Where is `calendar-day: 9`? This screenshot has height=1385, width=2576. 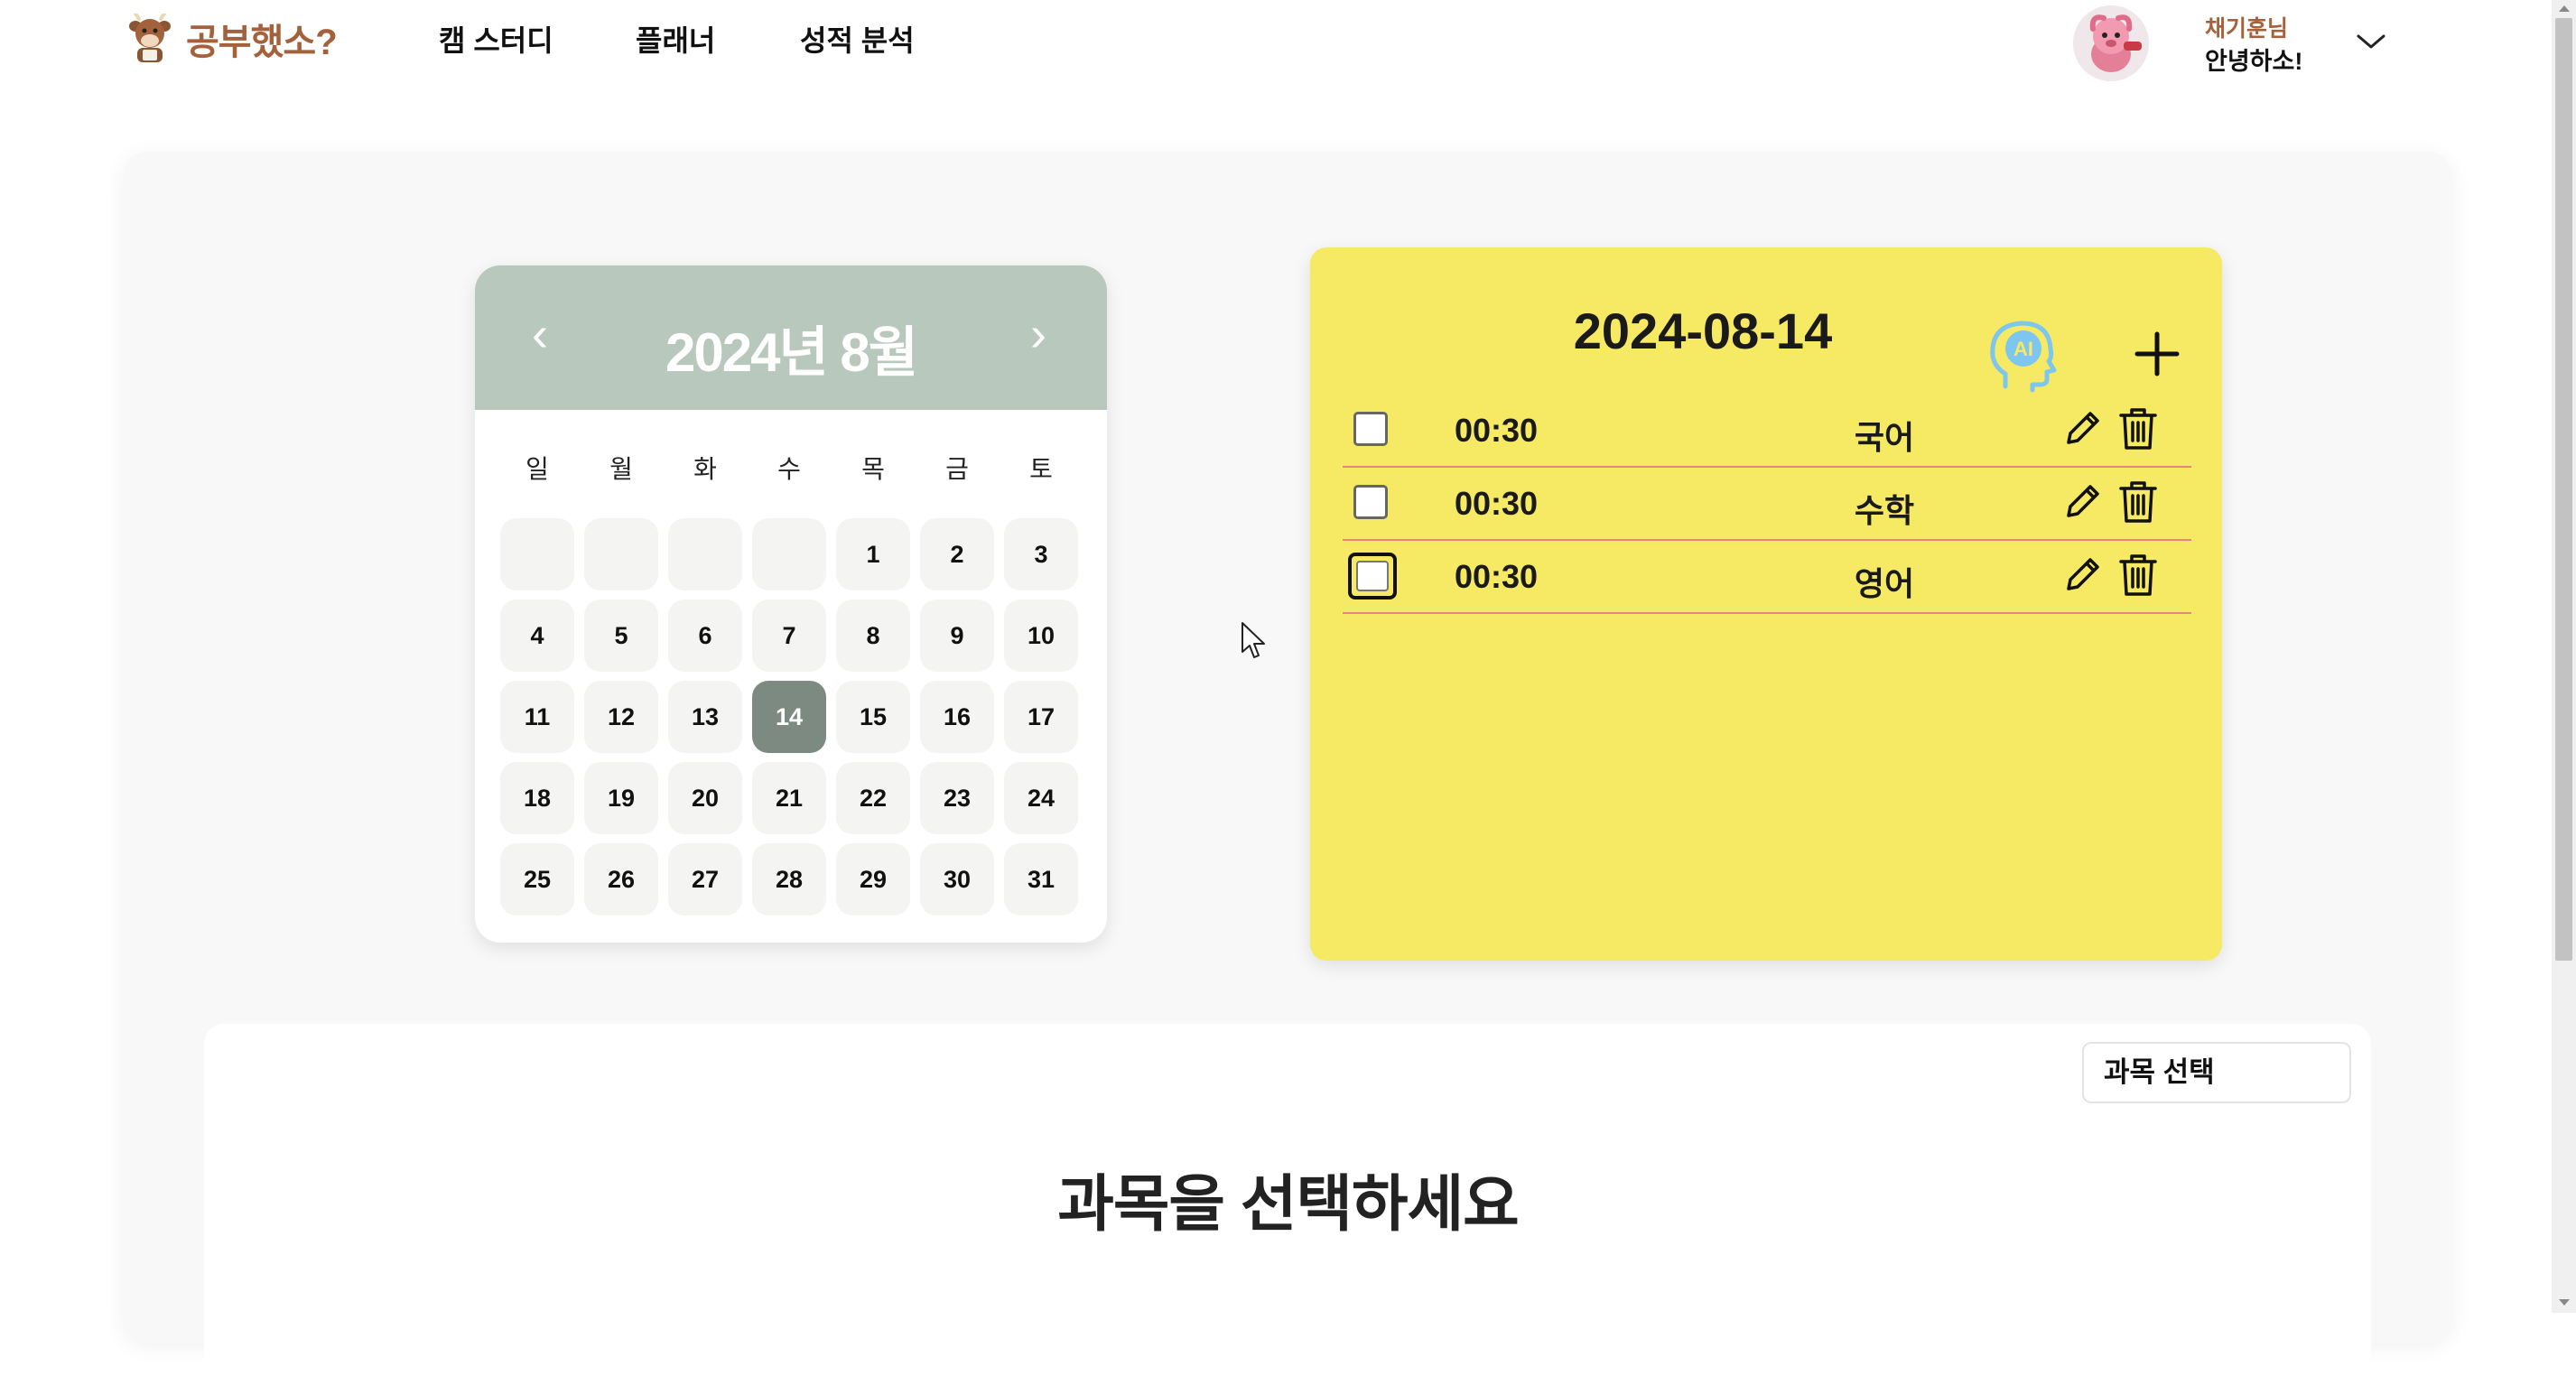
calendar-day: 9 is located at coordinates (957, 636).